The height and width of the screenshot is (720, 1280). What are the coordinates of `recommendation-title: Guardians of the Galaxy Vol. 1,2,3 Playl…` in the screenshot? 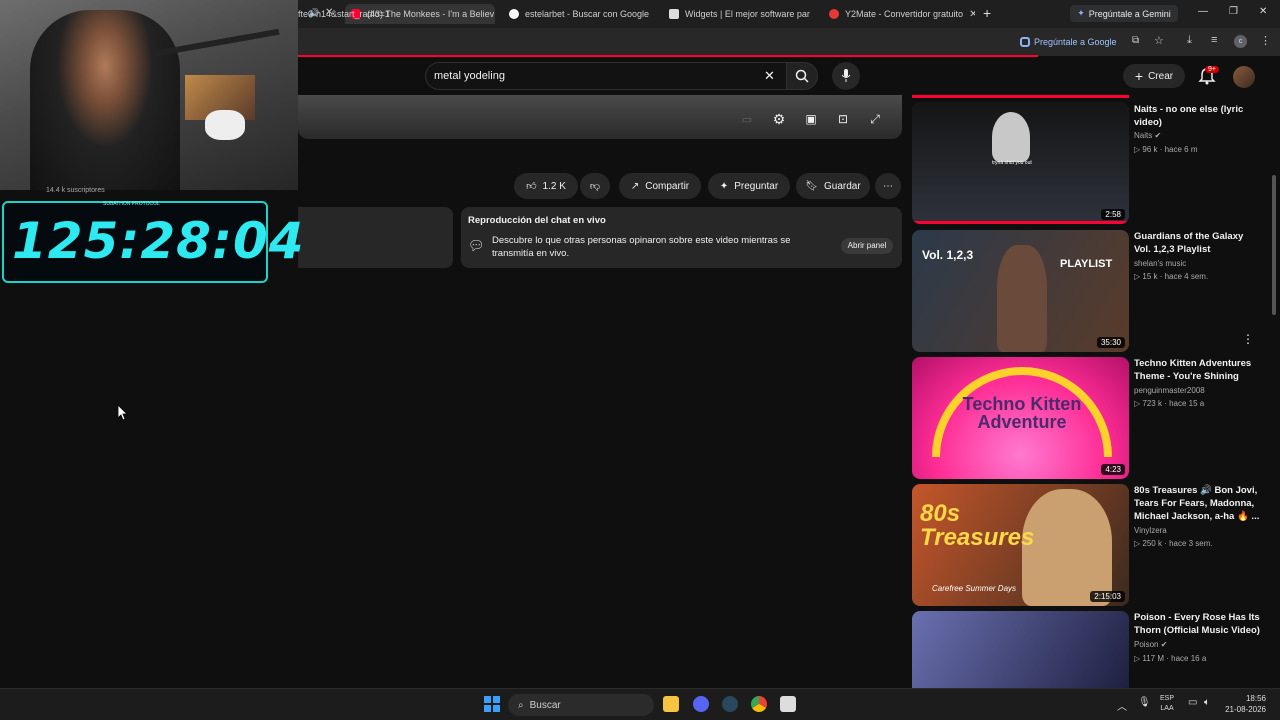 It's located at (1197, 243).